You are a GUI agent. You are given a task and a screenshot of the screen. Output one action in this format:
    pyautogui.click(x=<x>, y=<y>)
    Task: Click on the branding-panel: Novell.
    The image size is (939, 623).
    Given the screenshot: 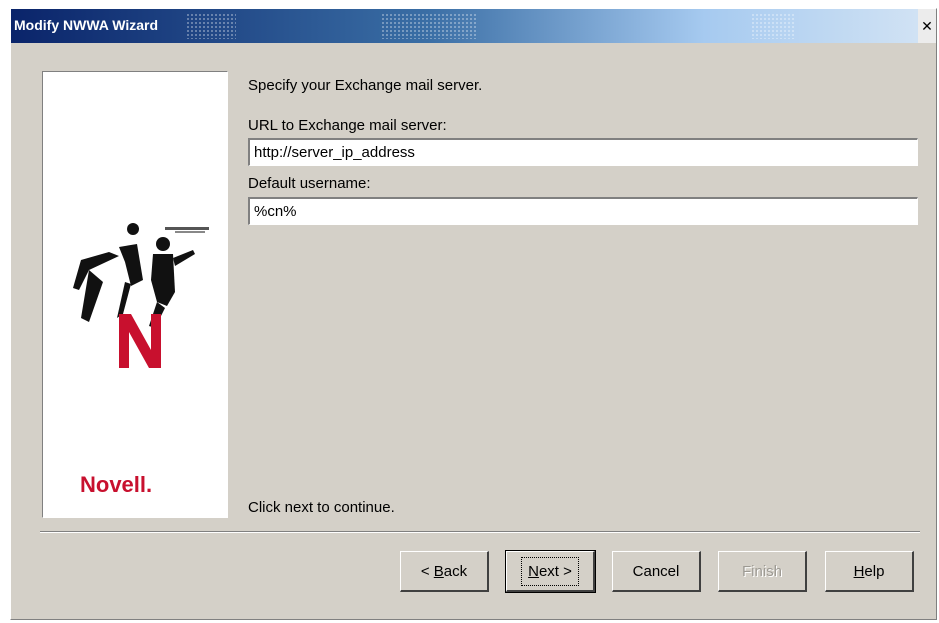 What is the action you would take?
    pyautogui.click(x=135, y=294)
    